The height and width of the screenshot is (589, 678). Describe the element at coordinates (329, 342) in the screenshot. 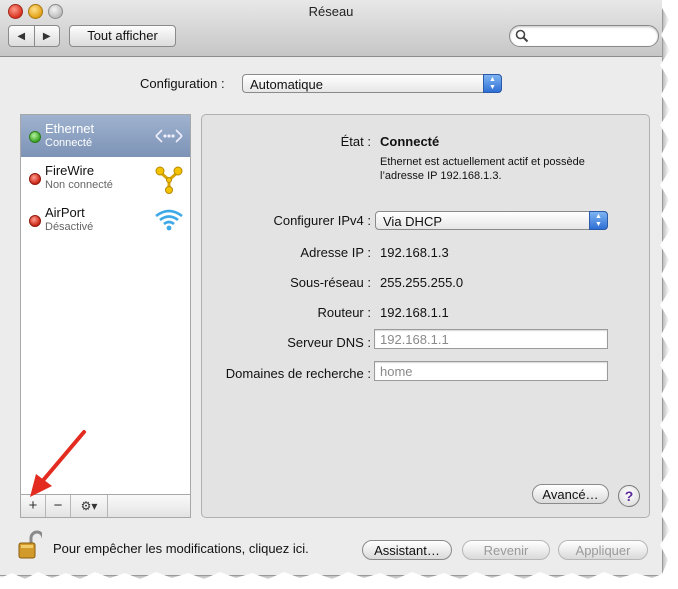

I see `dns-server-label: Serveur DNS :` at that location.